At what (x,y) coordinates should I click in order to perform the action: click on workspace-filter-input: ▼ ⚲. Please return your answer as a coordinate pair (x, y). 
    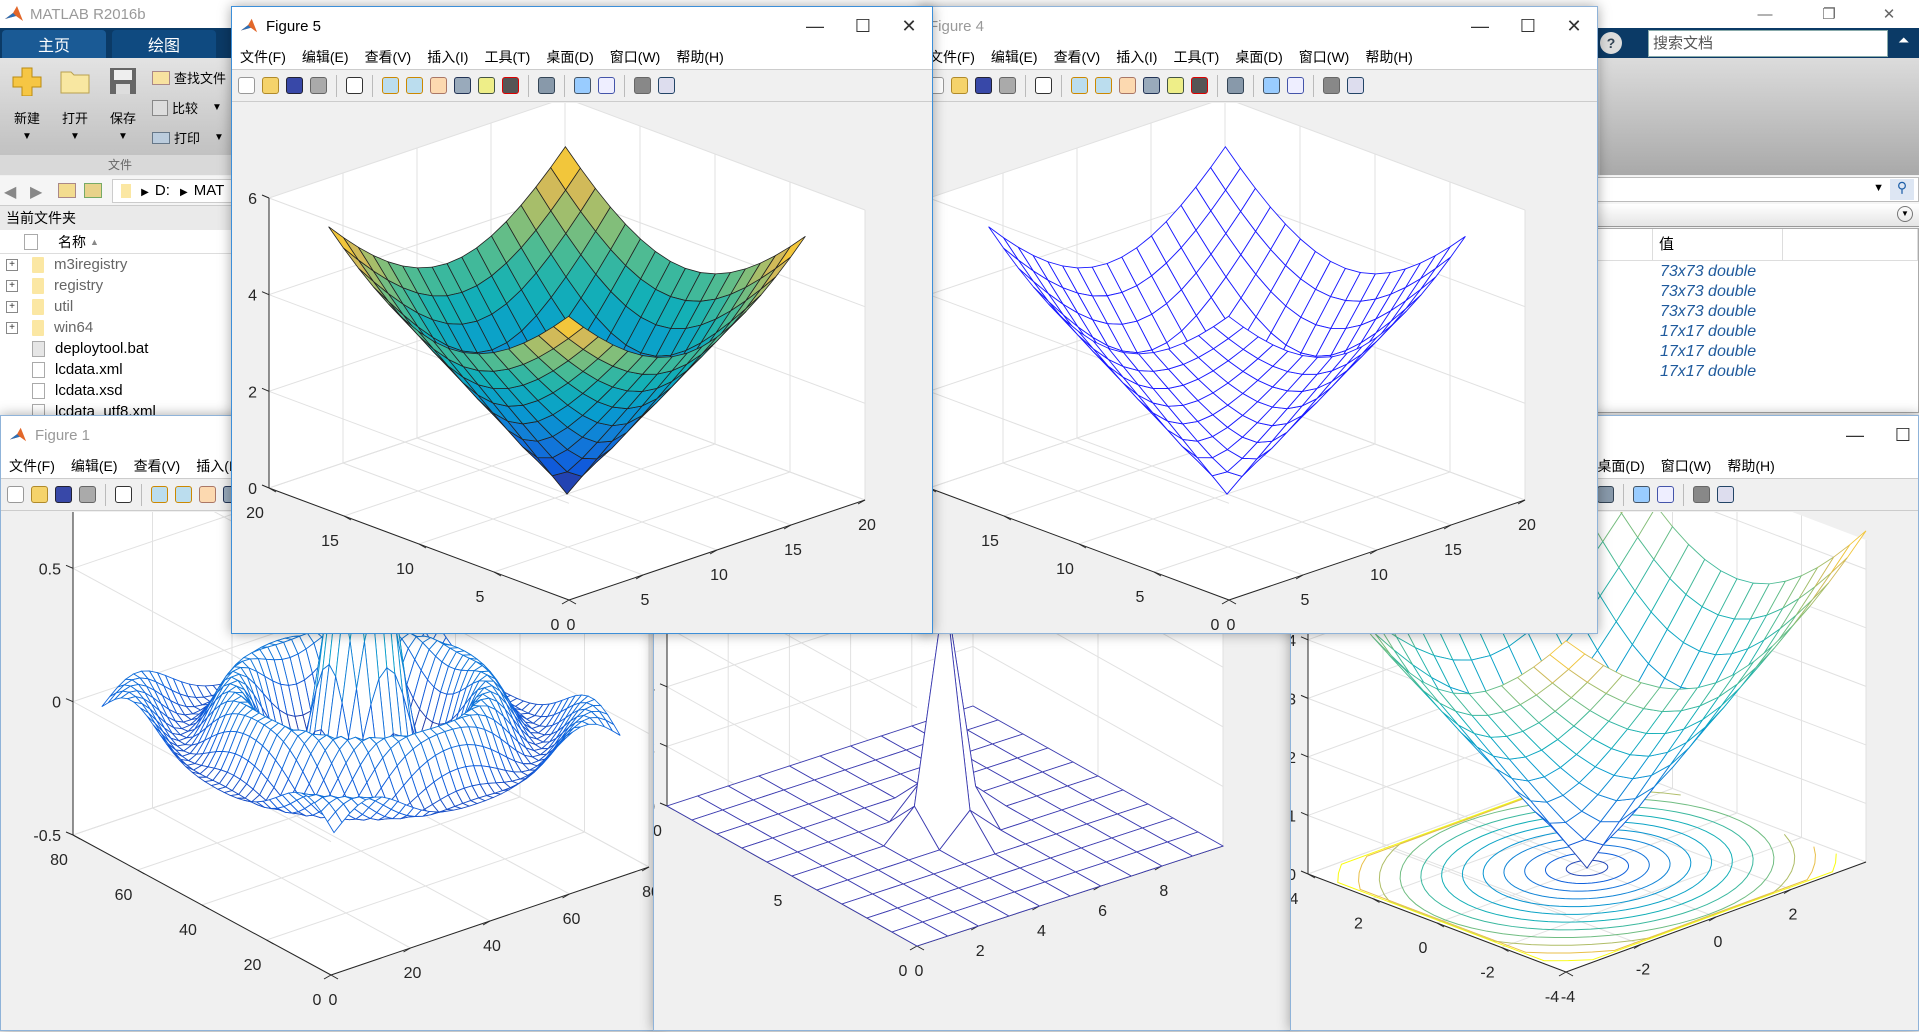
    Looking at the image, I should click on (1758, 189).